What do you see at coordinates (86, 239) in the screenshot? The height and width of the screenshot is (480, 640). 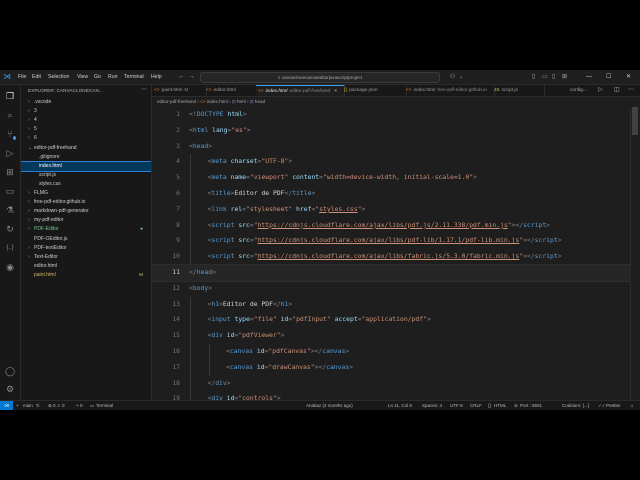 I see `tree-file: PDF-OEditor.js` at bounding box center [86, 239].